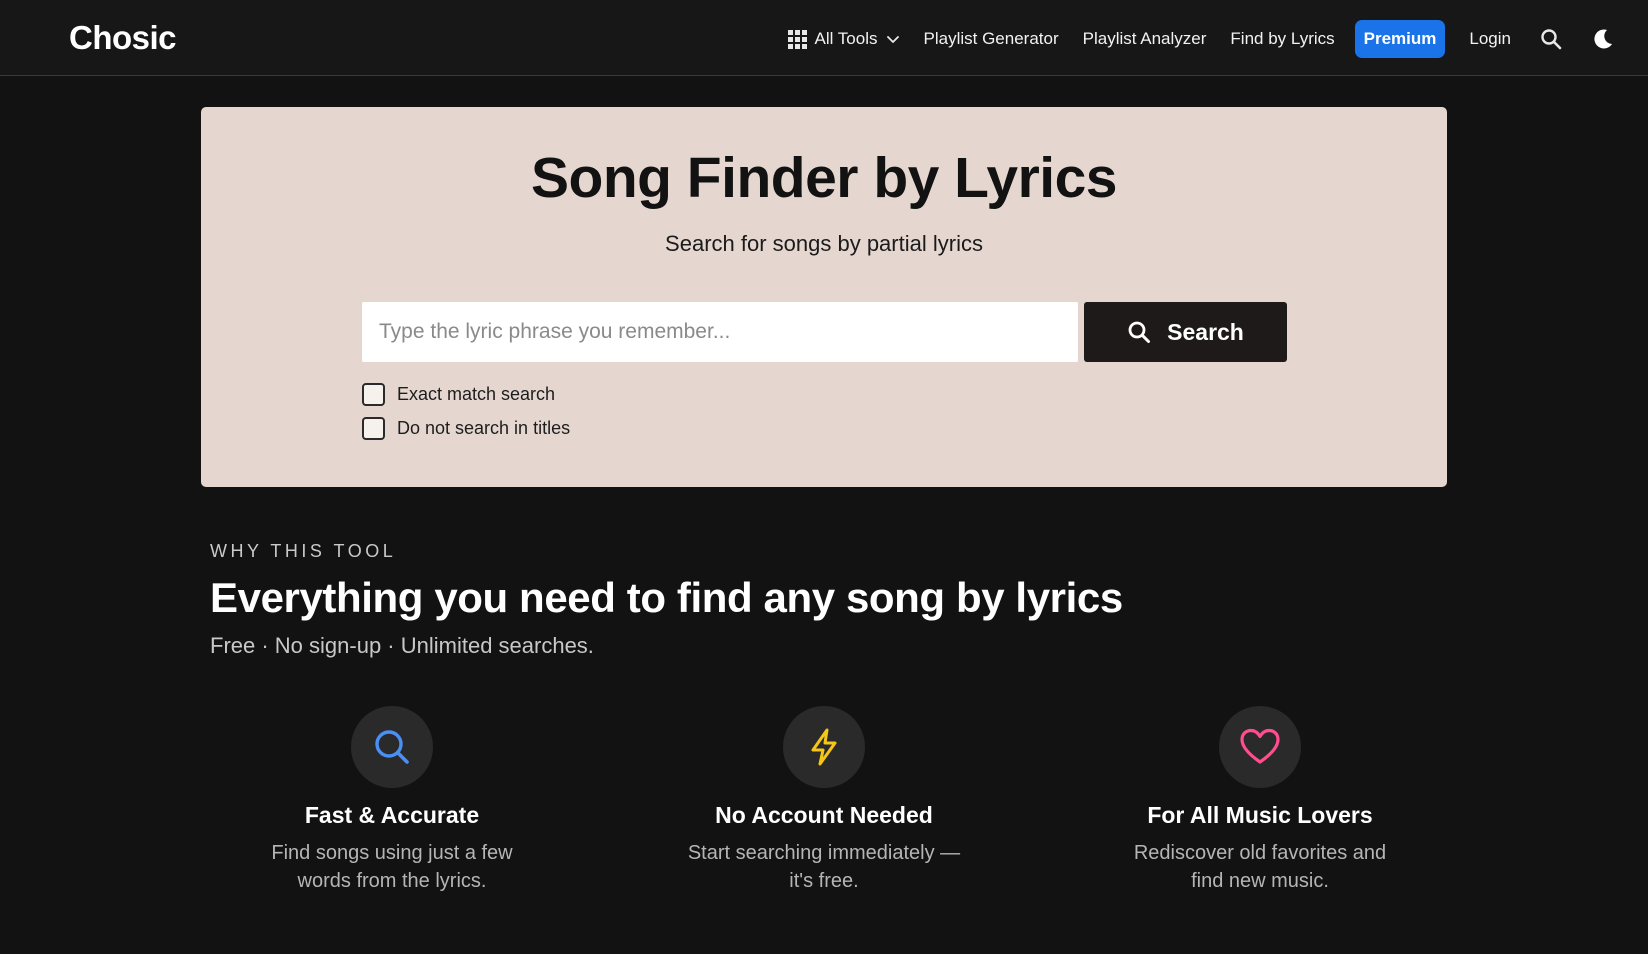 This screenshot has height=954, width=1648. Describe the element at coordinates (402, 645) in the screenshot. I see `section-subtitle: Free · No sign-up · Unlimited searches.` at that location.